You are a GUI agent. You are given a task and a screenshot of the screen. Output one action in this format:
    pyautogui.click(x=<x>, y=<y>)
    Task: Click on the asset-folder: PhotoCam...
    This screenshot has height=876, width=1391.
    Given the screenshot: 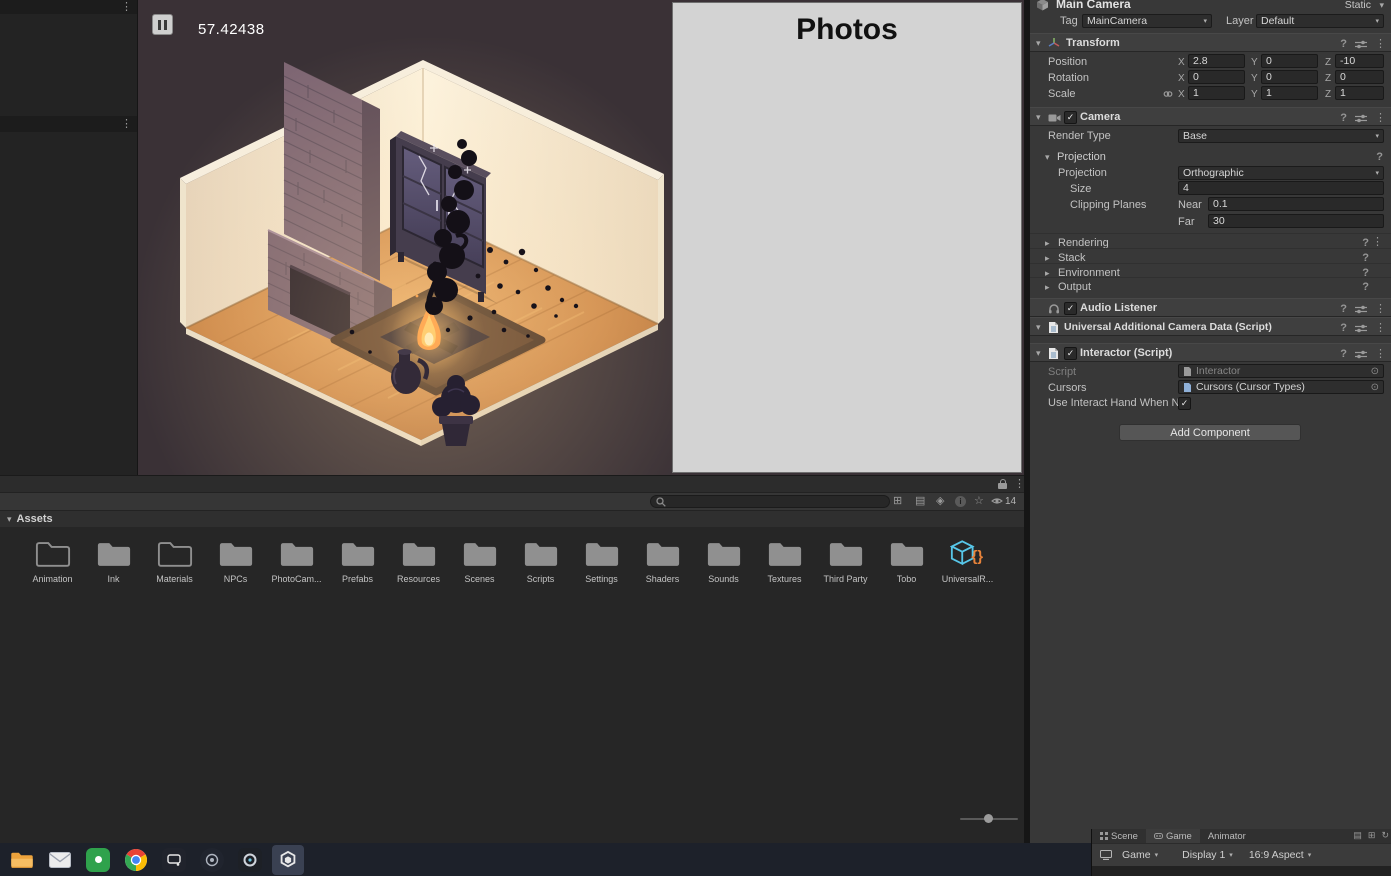 What is the action you would take?
    pyautogui.click(x=296, y=561)
    